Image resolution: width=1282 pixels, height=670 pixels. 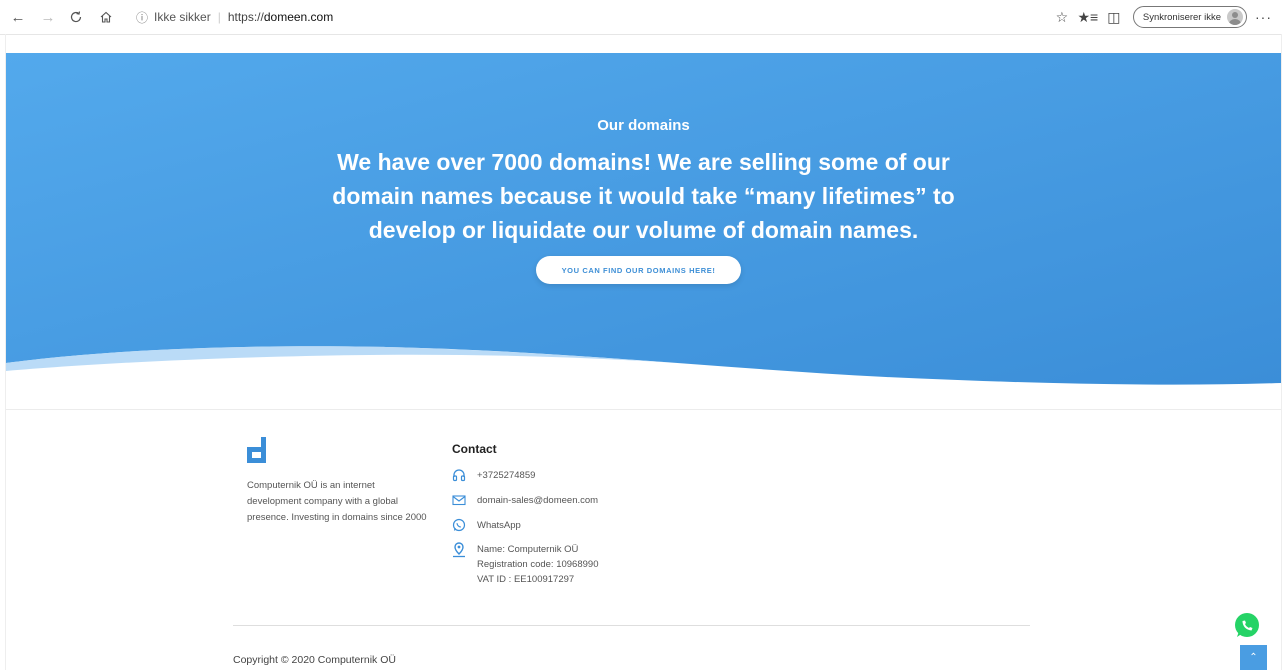 I want to click on sync-label: Synkroniserer ikke, so click(x=1181, y=17).